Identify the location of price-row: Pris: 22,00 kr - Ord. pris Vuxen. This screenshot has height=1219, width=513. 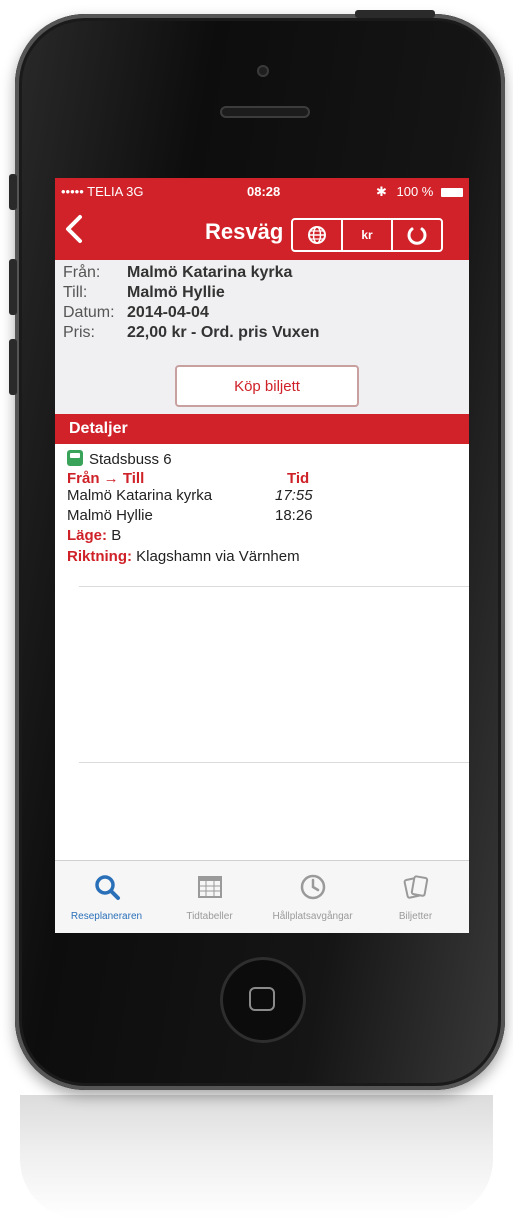
(191, 333).